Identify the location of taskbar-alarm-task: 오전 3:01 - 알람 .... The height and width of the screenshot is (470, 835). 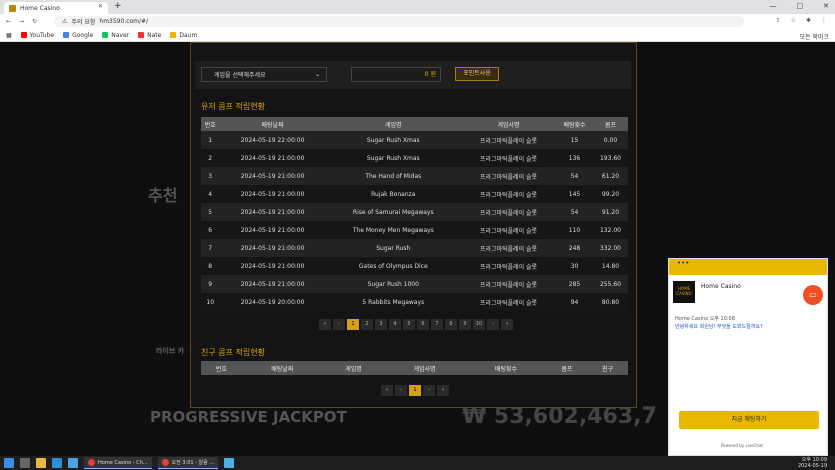
(188, 463).